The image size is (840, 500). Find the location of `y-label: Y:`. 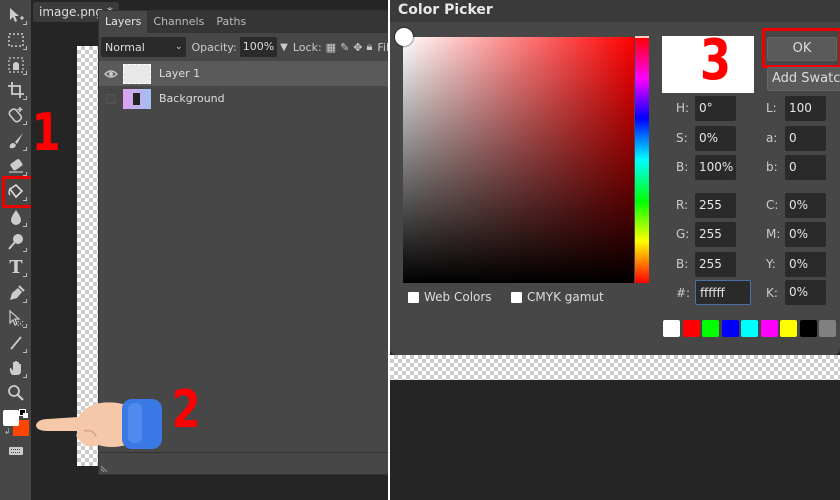

y-label: Y: is located at coordinates (771, 264).